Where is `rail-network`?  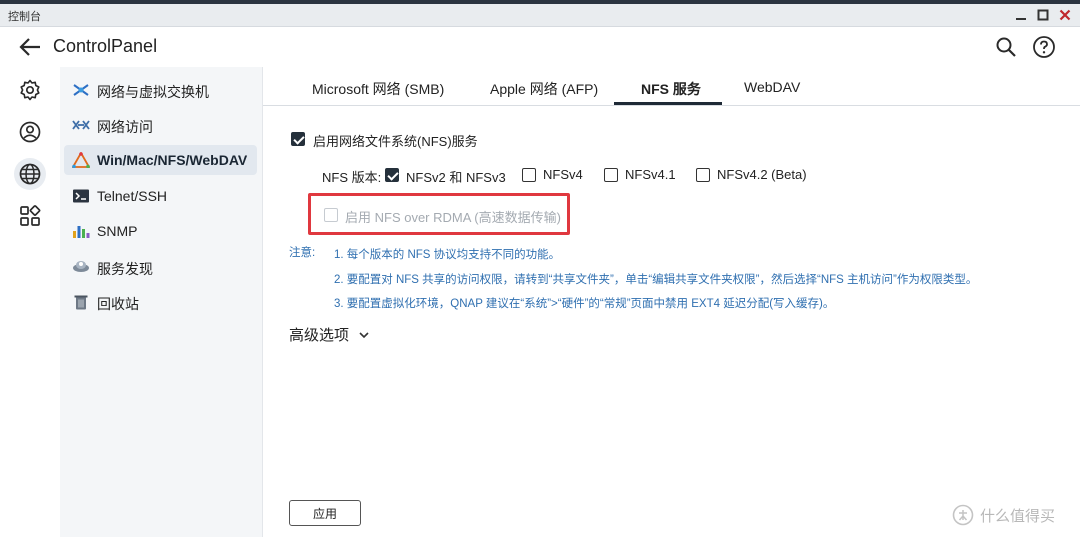 rail-network is located at coordinates (30, 174).